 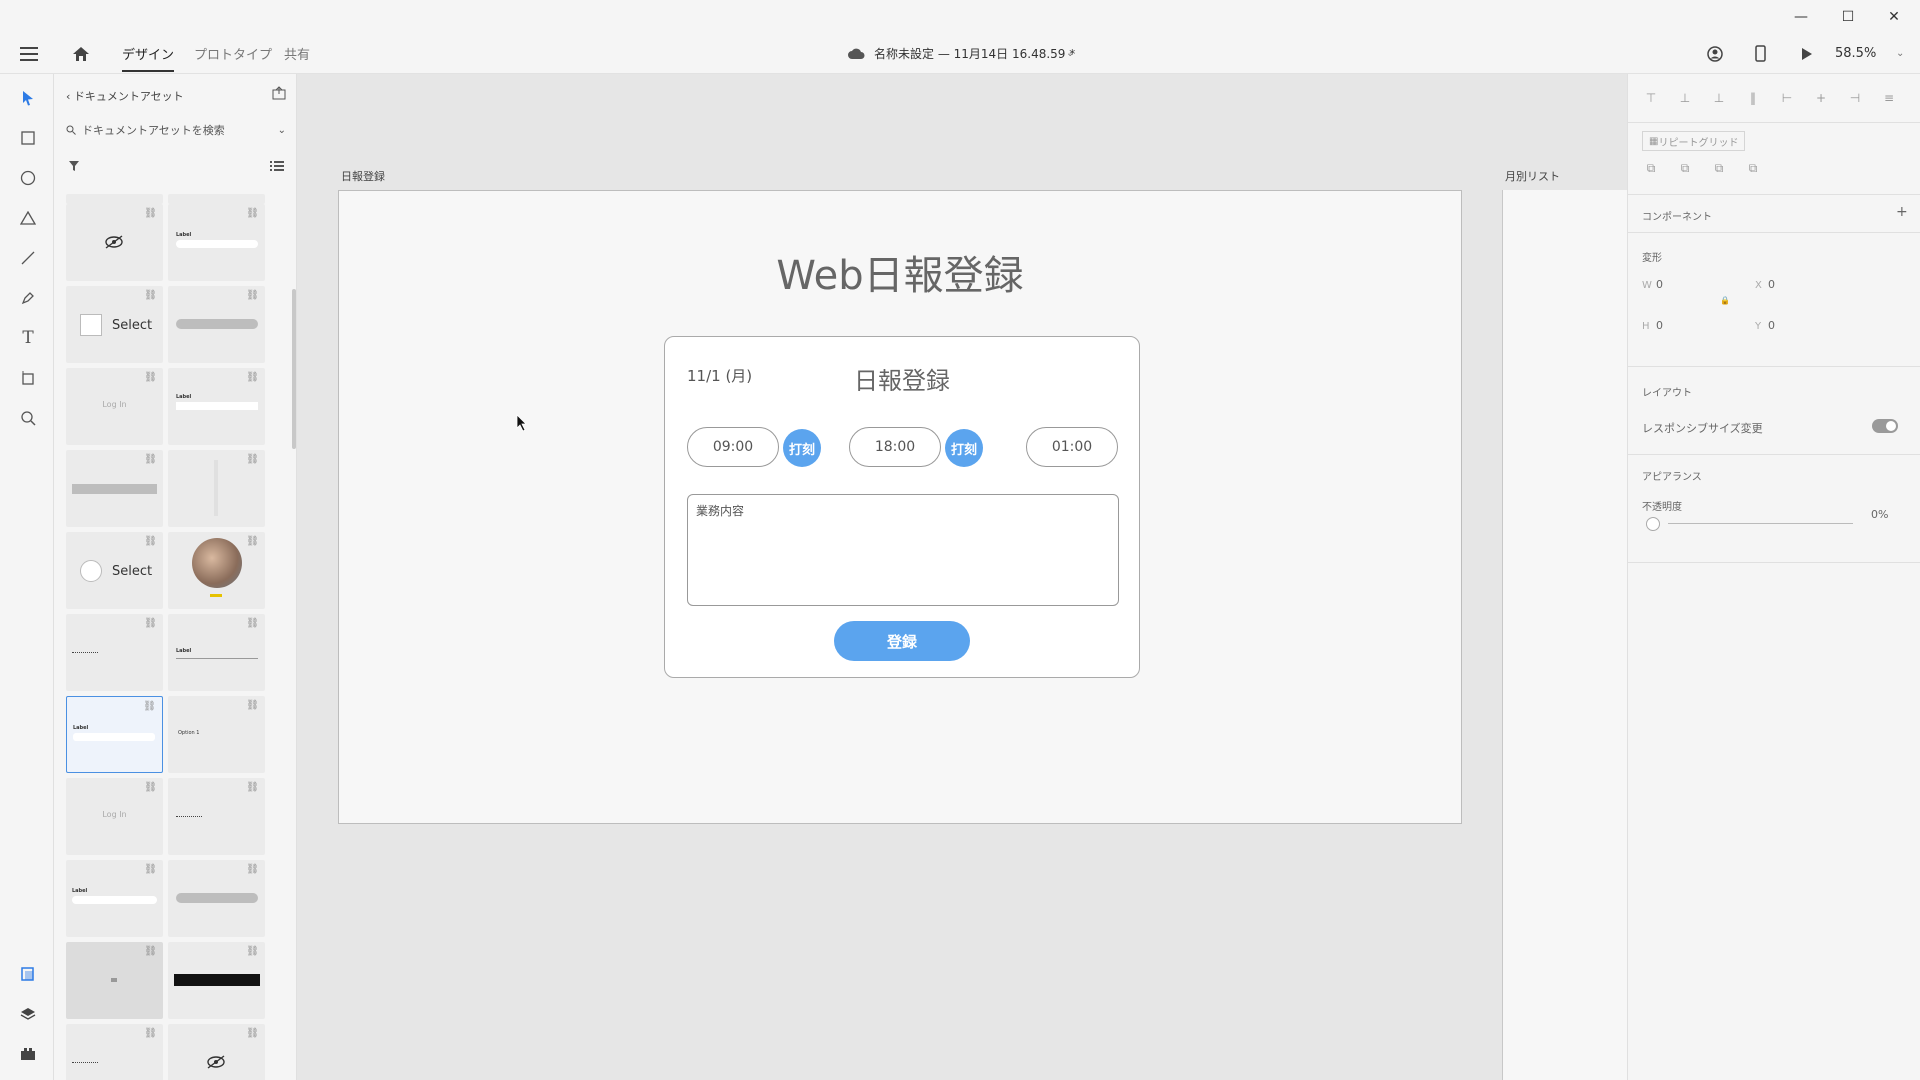 I want to click on artboard-label: 日報登録, so click(x=363, y=176).